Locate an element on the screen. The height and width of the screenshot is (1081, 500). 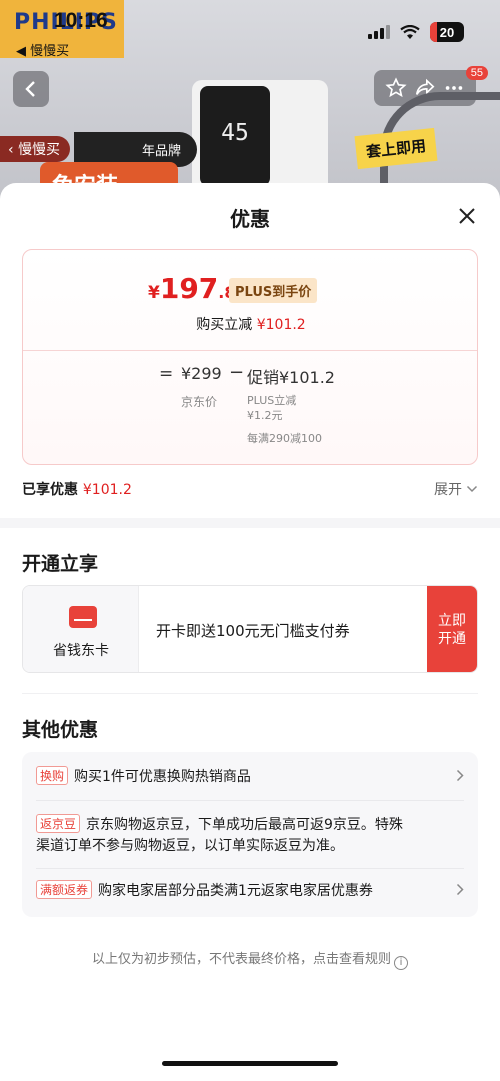
home-indicator is located at coordinates (250, 1063).